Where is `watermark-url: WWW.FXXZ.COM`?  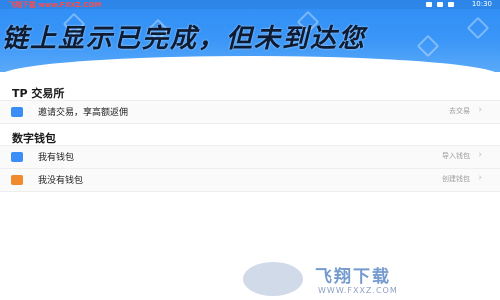
watermark-url: WWW.FXXZ.COM is located at coordinates (358, 290).